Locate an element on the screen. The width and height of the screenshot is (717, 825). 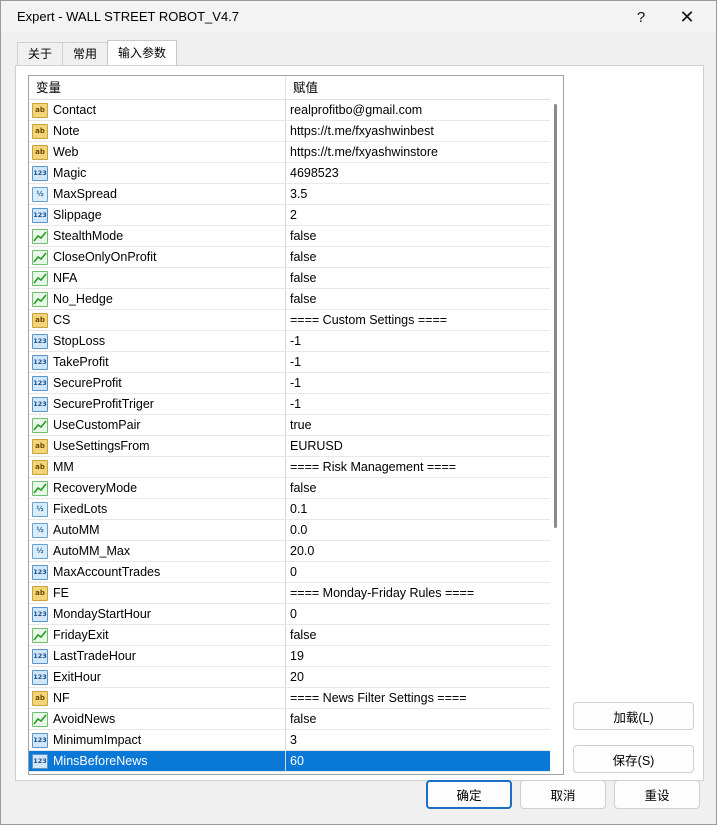
parameter-name-cell: CloseOnlyOnProfit is located at coordinates (157, 257).